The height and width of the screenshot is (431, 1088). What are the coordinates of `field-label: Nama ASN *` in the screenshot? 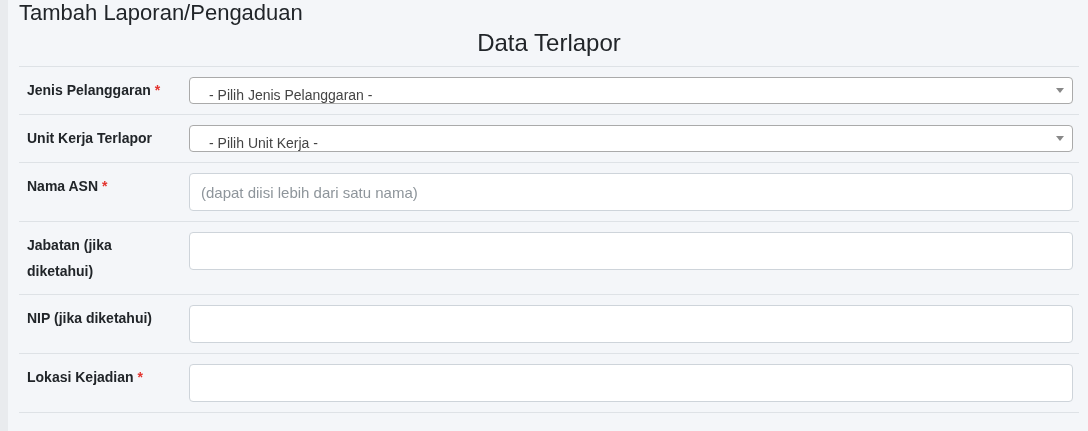 It's located at (67, 186).